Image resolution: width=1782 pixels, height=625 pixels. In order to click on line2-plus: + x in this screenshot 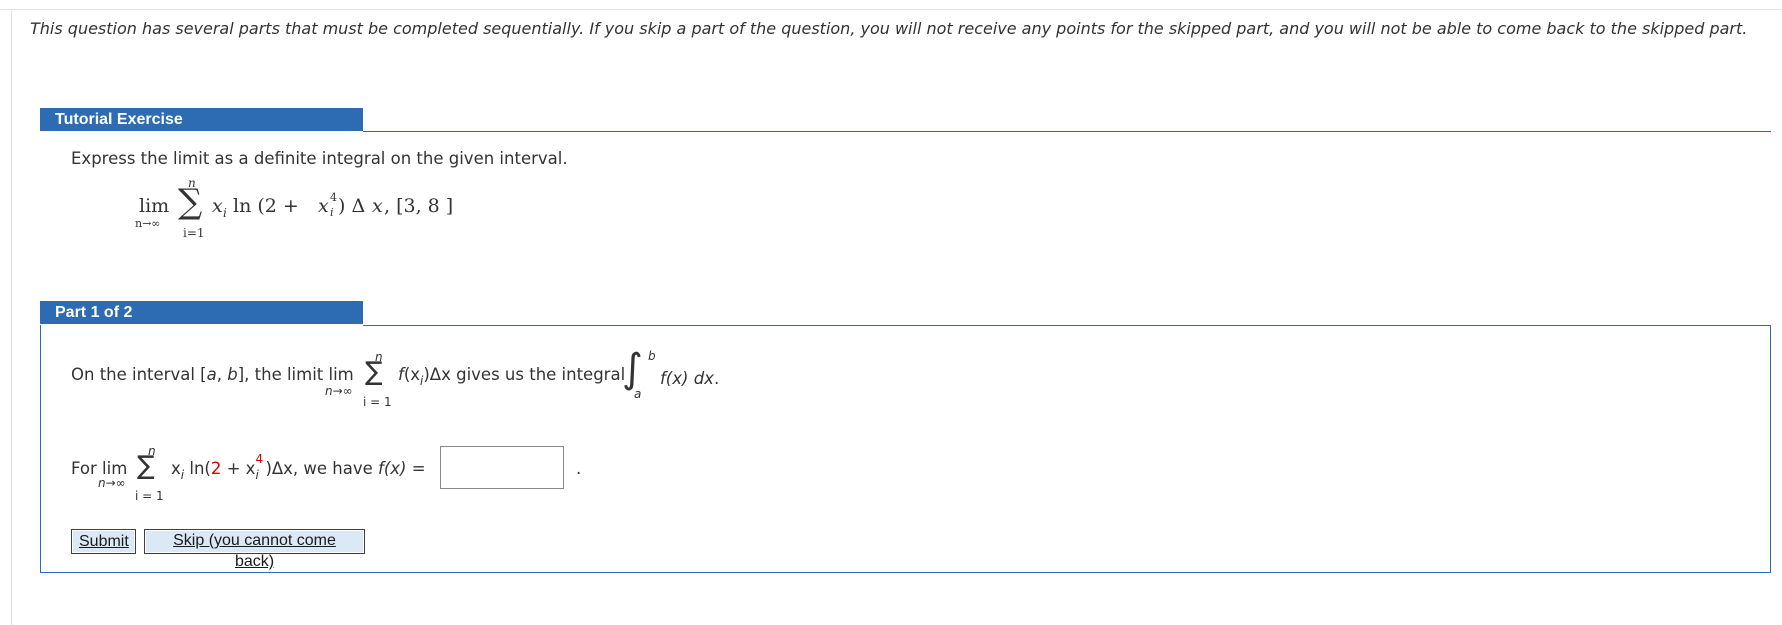, I will do `click(238, 468)`.